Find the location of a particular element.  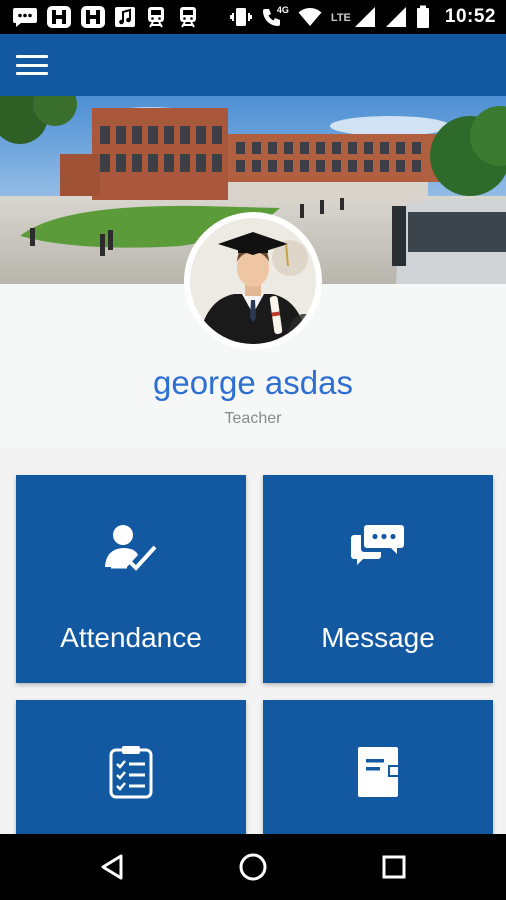

navigation-bar is located at coordinates (253, 867).